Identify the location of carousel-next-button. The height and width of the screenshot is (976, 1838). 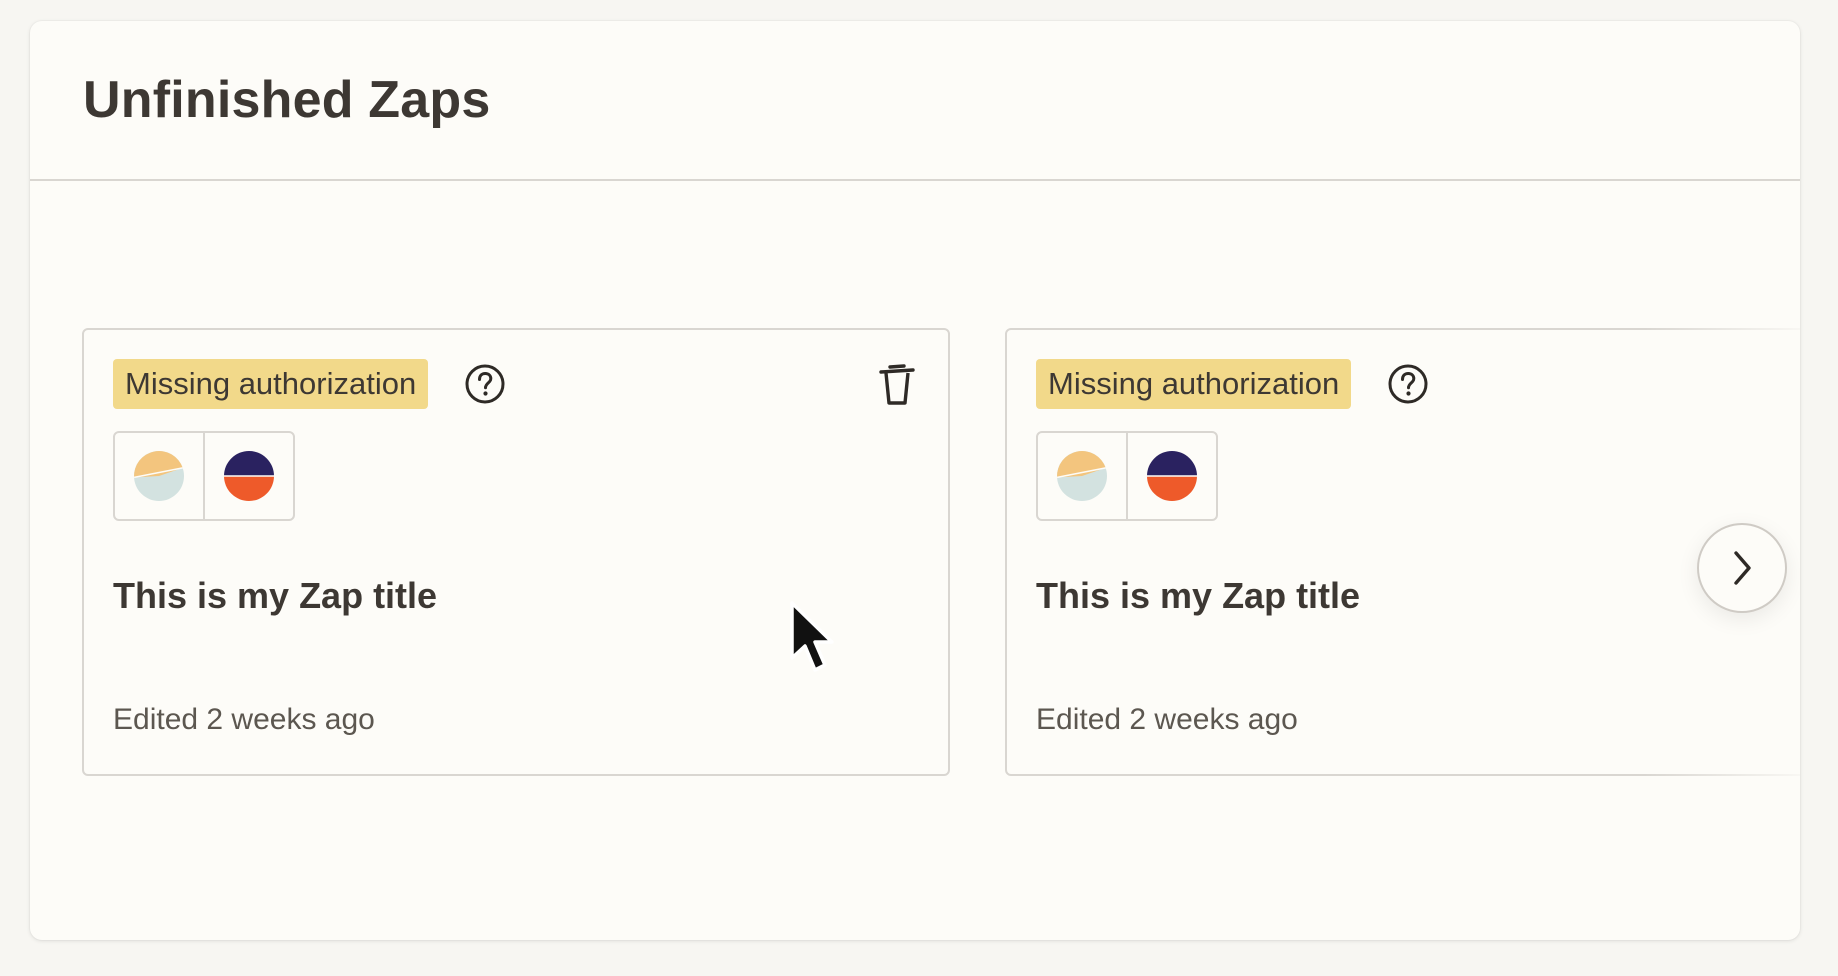
(1742, 568).